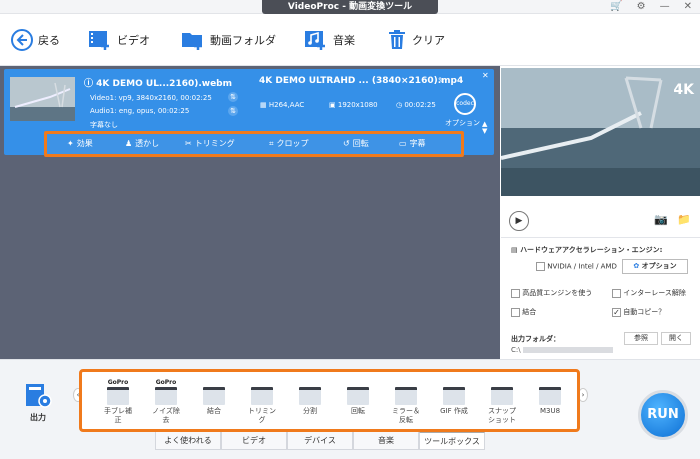 This screenshot has height=459, width=700. I want to click on denoise-icon, so click(166, 396).